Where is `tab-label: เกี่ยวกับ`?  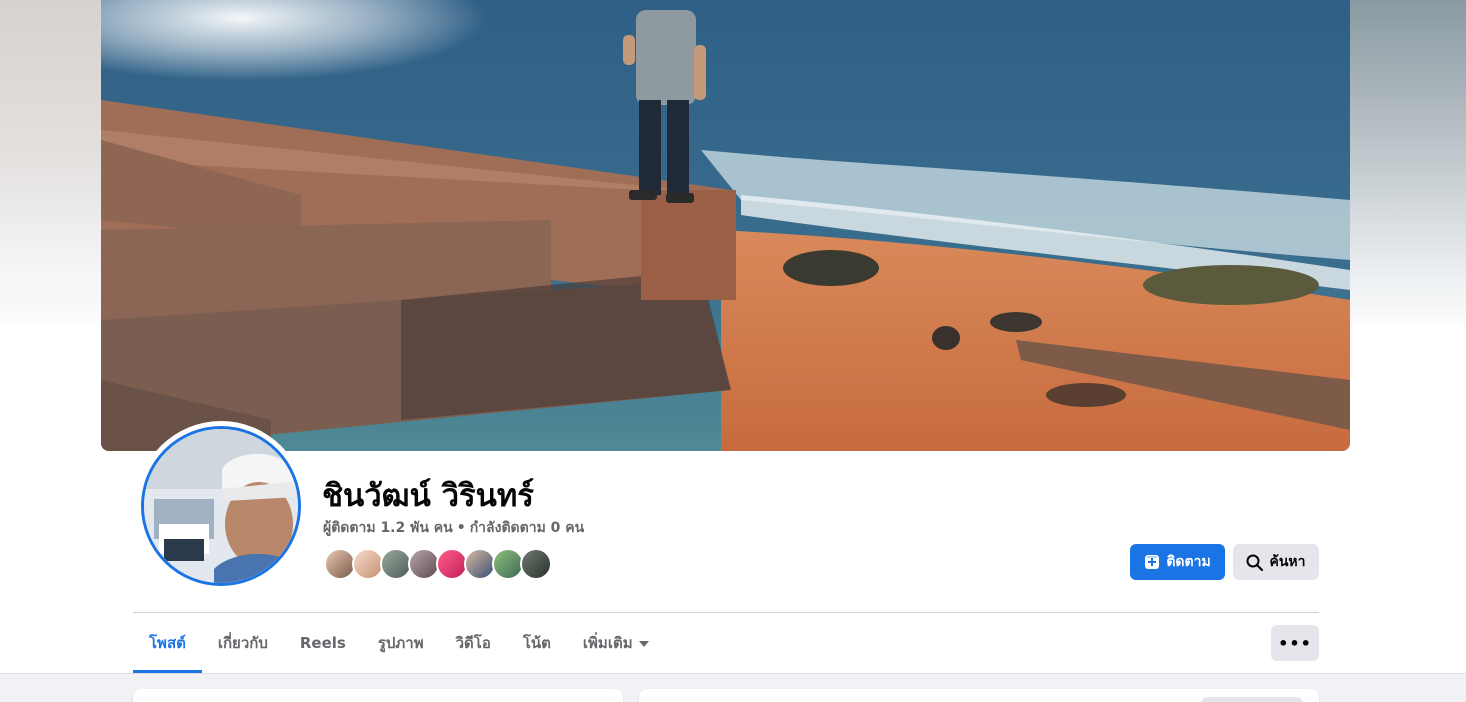 tab-label: เกี่ยวกับ is located at coordinates (242, 643).